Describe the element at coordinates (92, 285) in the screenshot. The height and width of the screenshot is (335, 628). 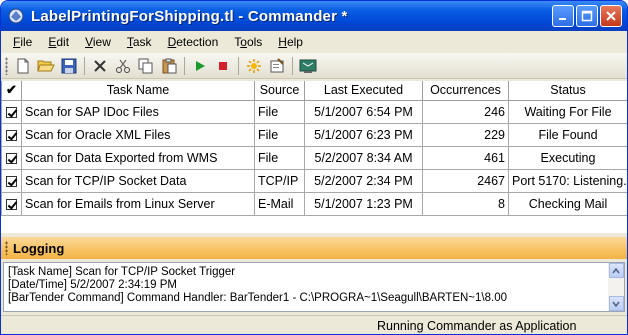
I see `log-line: [Date/Time] 5/2/2007 2:34:19 PM` at that location.